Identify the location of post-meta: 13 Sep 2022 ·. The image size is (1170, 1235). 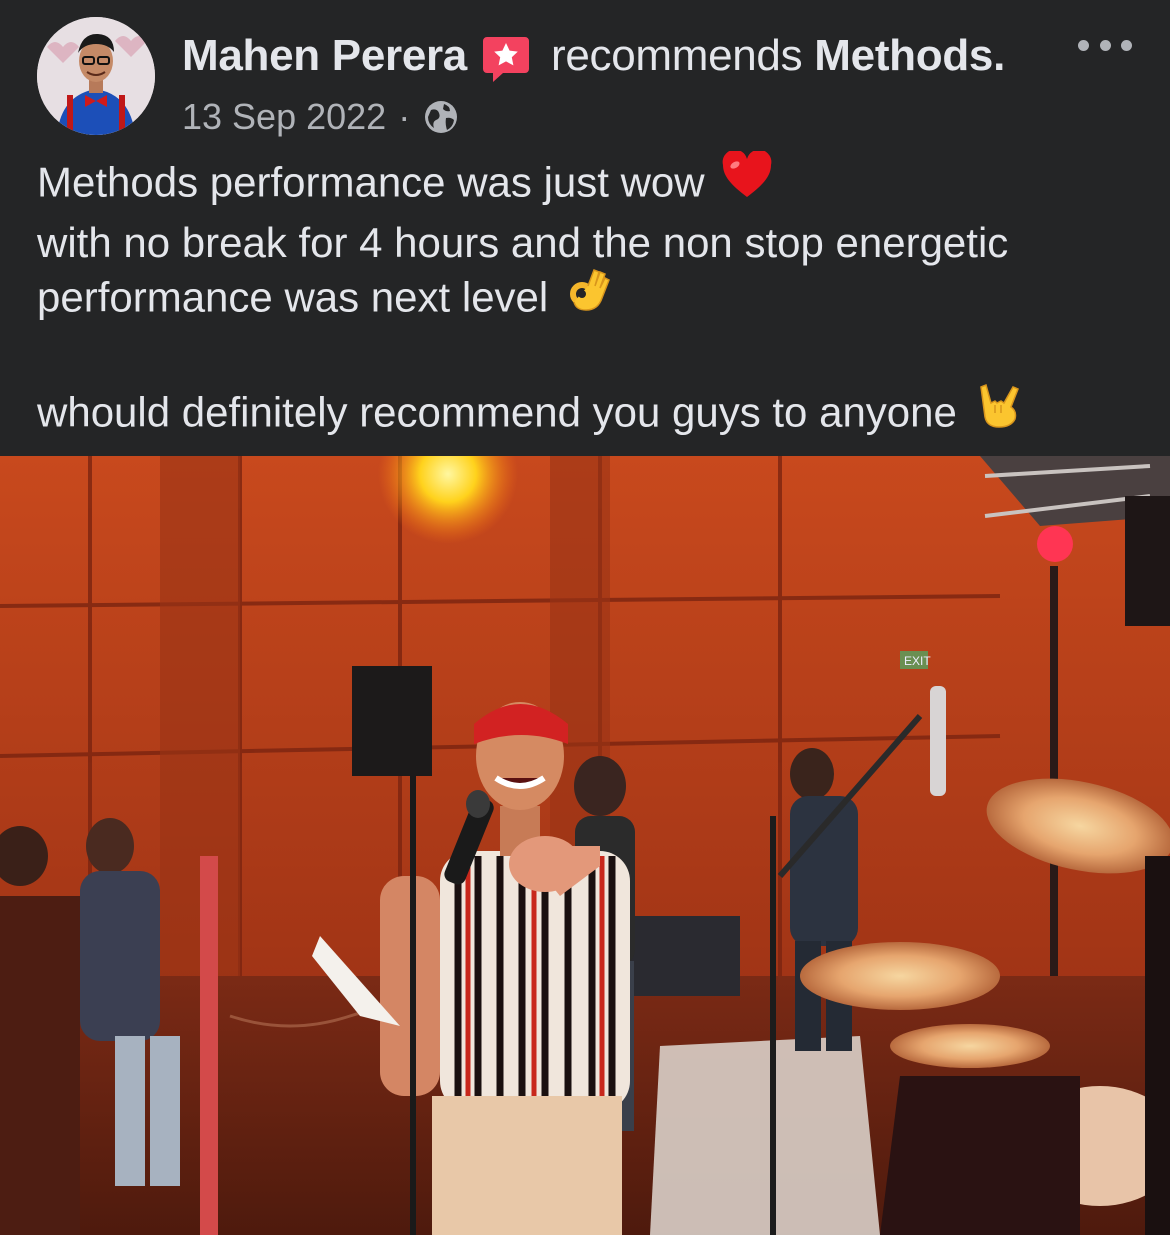
(321, 117).